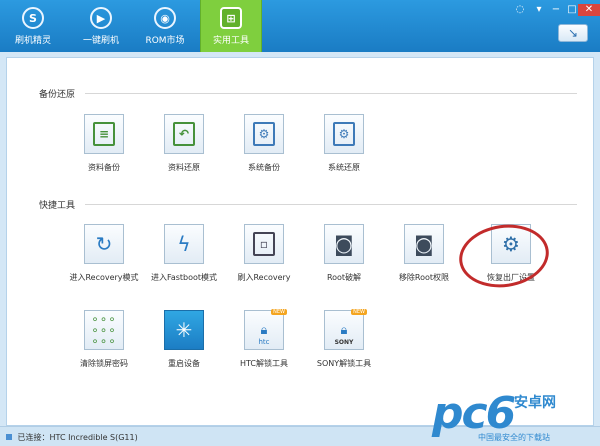 Image resolution: width=600 pixels, height=446 pixels. What do you see at coordinates (573, 33) in the screenshot?
I see `return-arrow-icon: ↘` at bounding box center [573, 33].